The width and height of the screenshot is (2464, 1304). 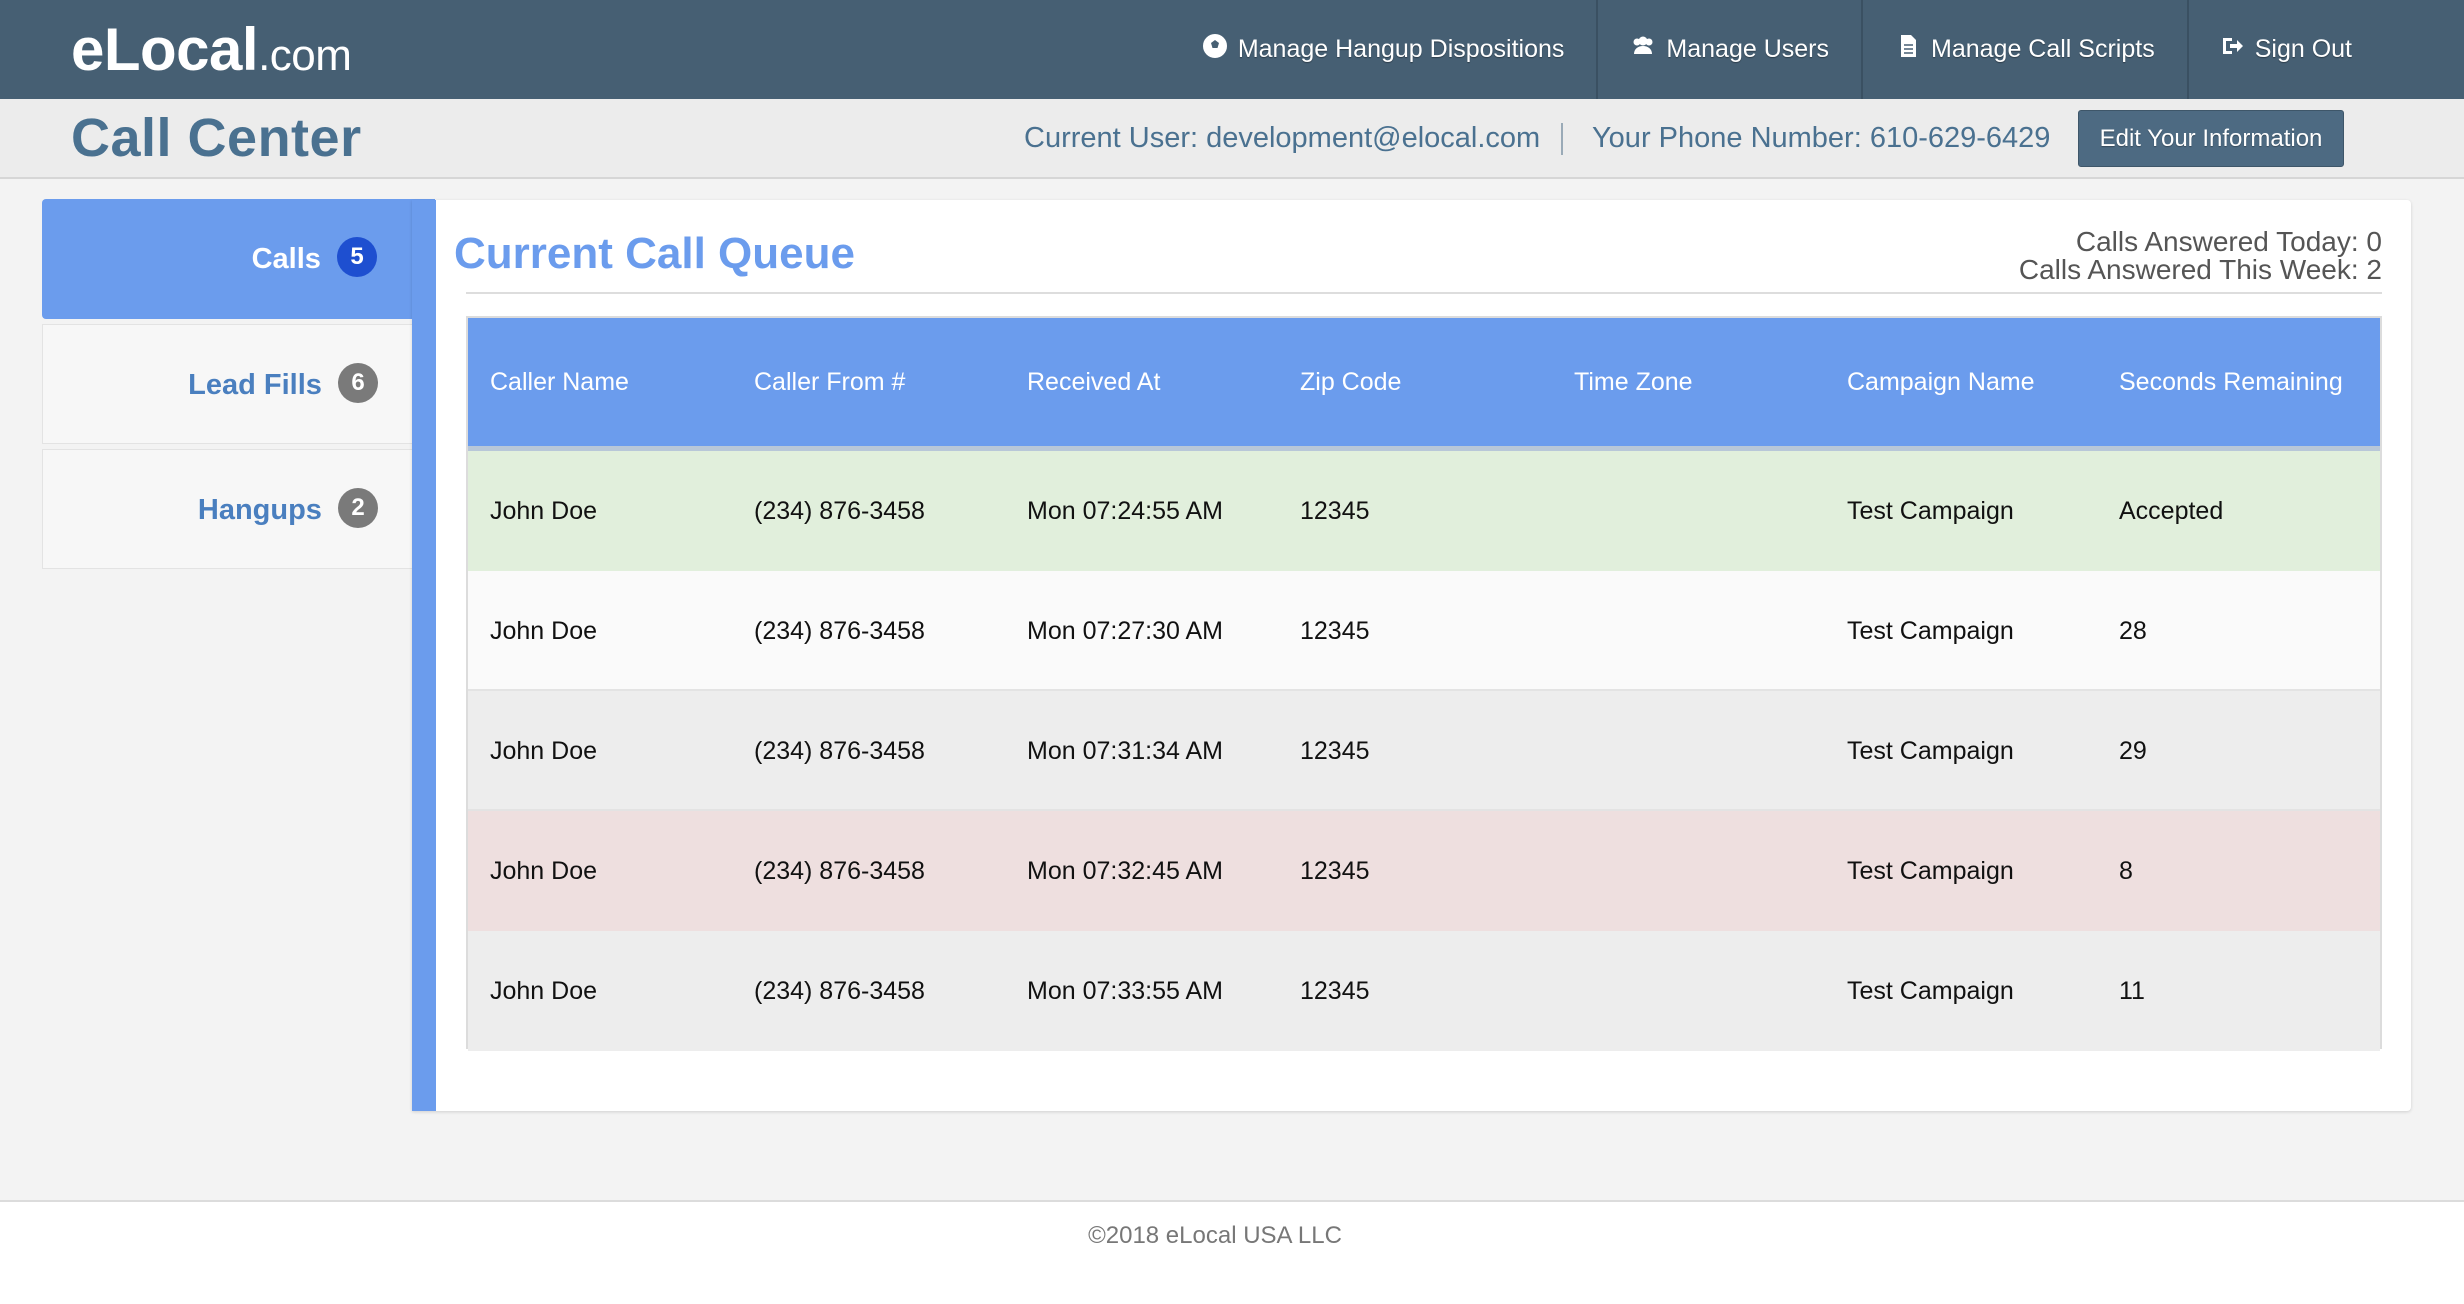 What do you see at coordinates (654, 253) in the screenshot?
I see `queue-title: Current Call Queue` at bounding box center [654, 253].